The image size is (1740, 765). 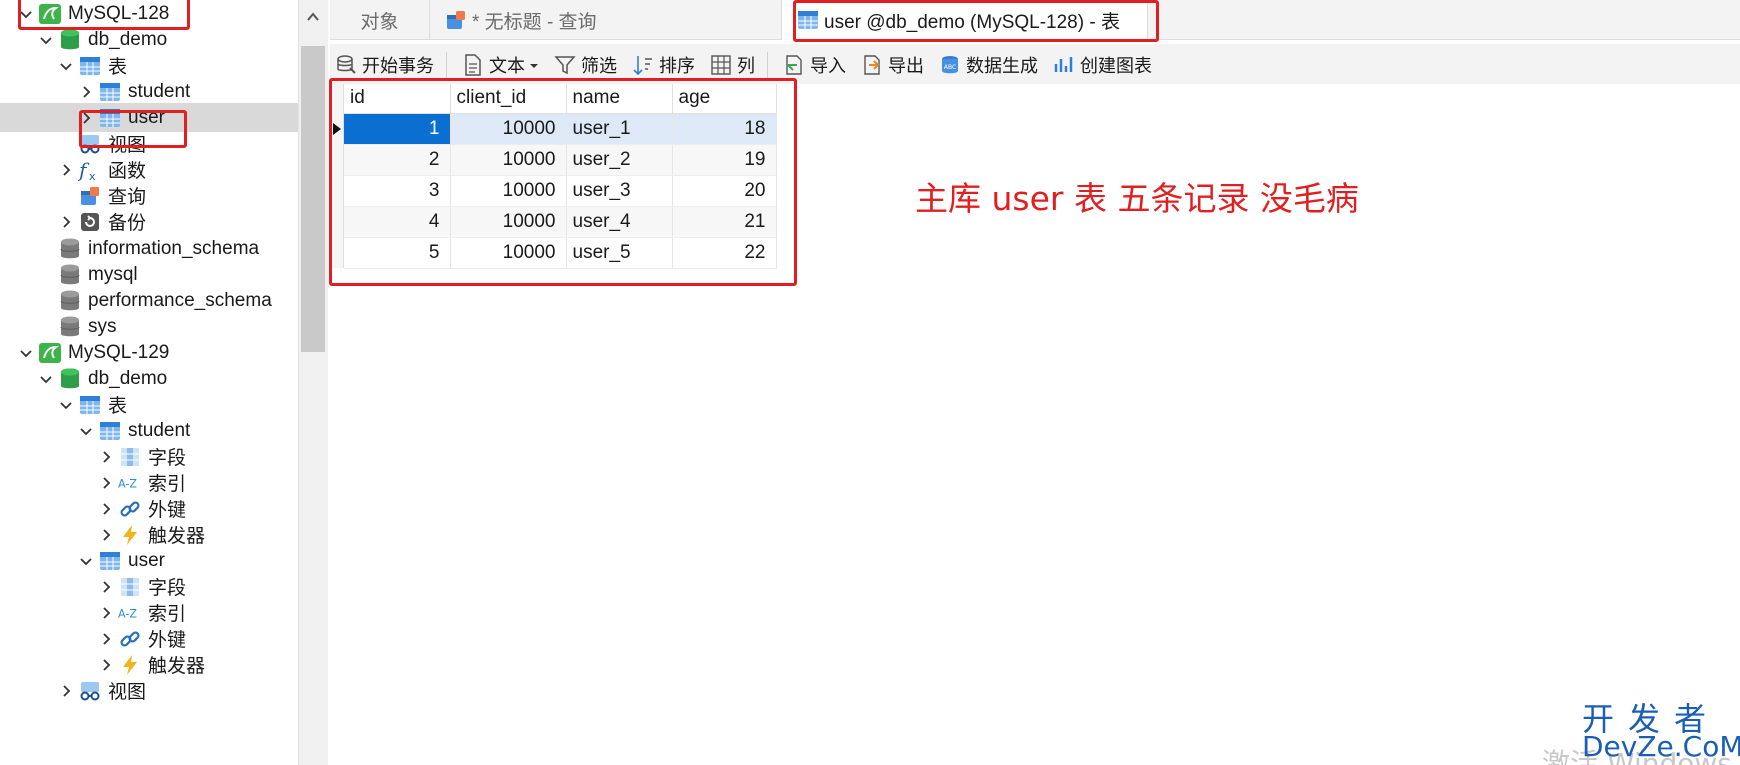 I want to click on tree-item-label: performance_schema, so click(x=180, y=300).